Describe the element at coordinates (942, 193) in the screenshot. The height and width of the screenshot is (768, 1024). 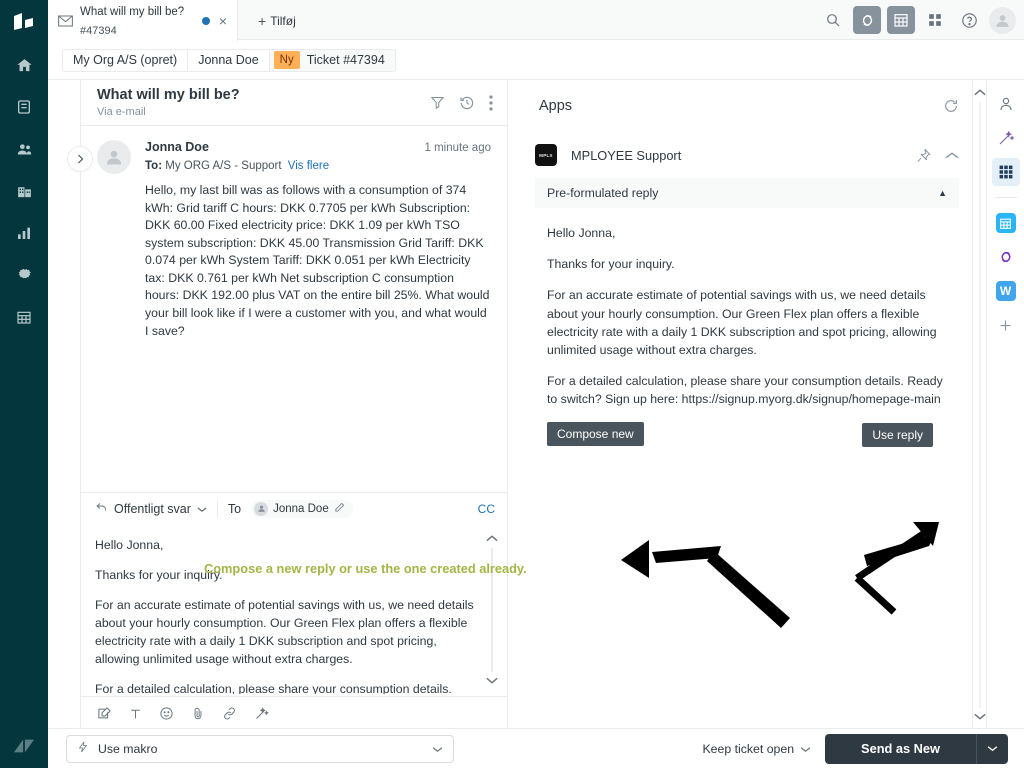
I see `collapse-caret-icon: ▲` at that location.